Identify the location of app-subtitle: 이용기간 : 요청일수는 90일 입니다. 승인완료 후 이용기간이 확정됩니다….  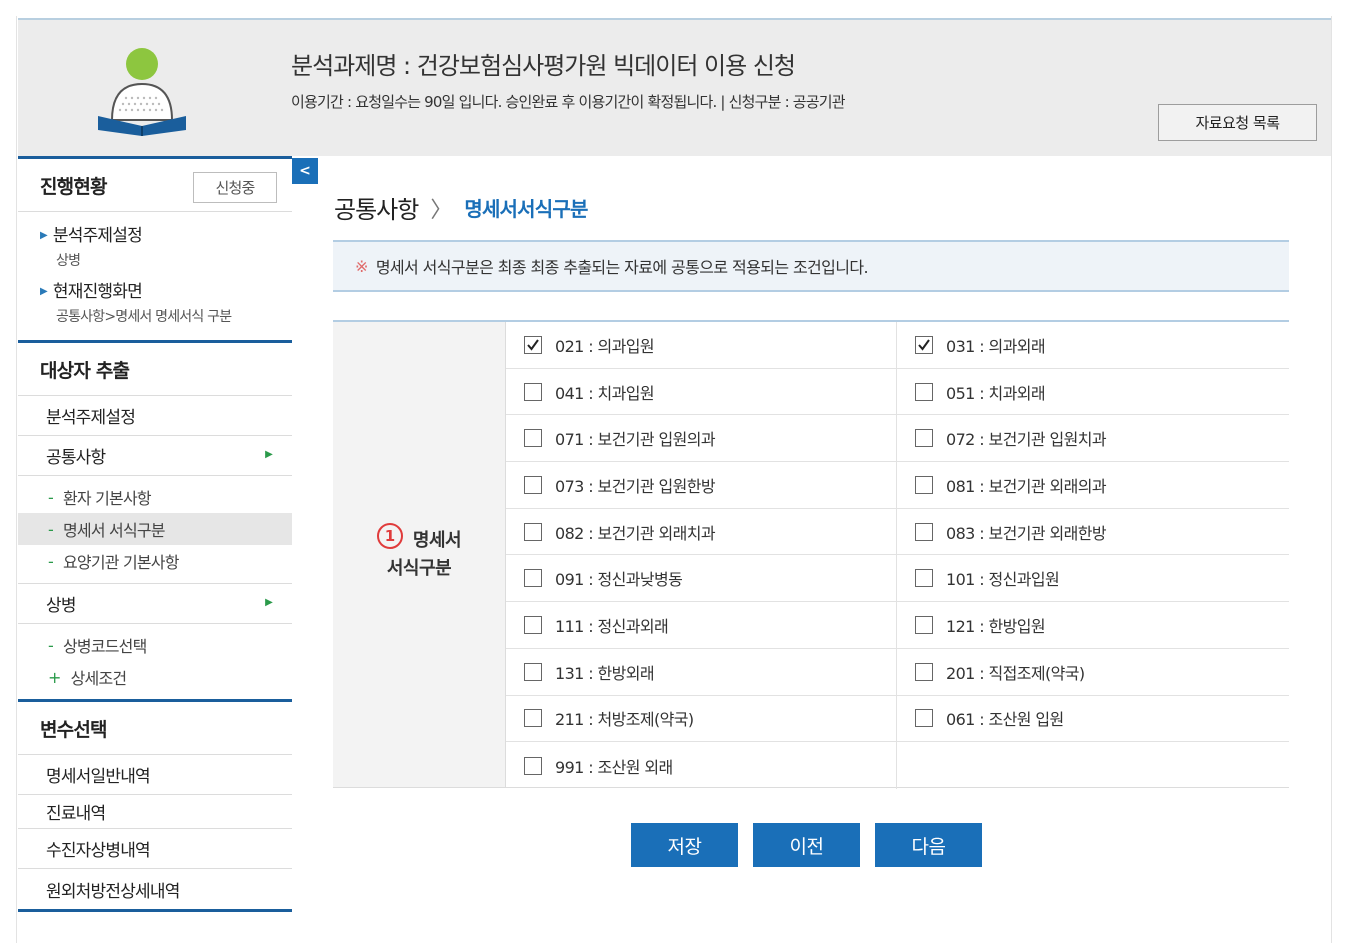
(568, 102).